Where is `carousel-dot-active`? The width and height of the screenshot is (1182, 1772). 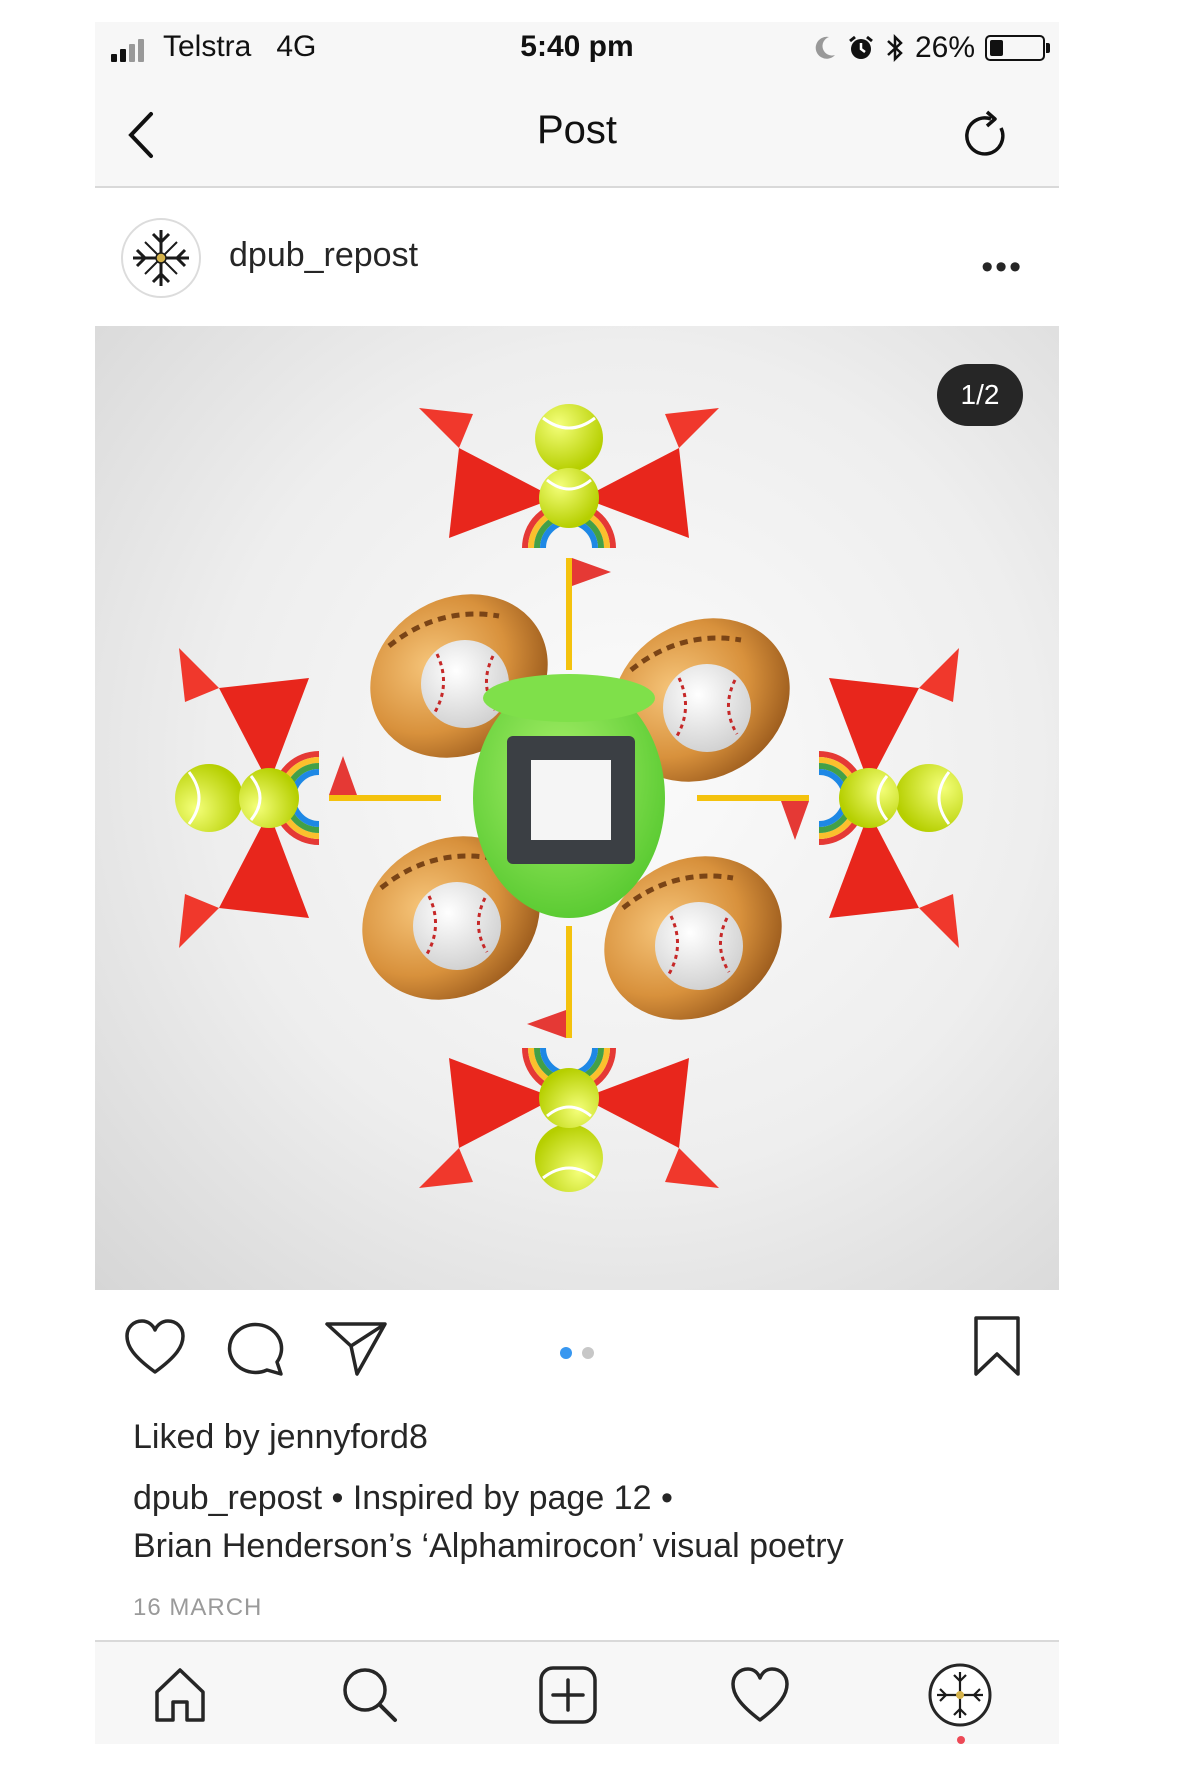
carousel-dot-active is located at coordinates (566, 1353).